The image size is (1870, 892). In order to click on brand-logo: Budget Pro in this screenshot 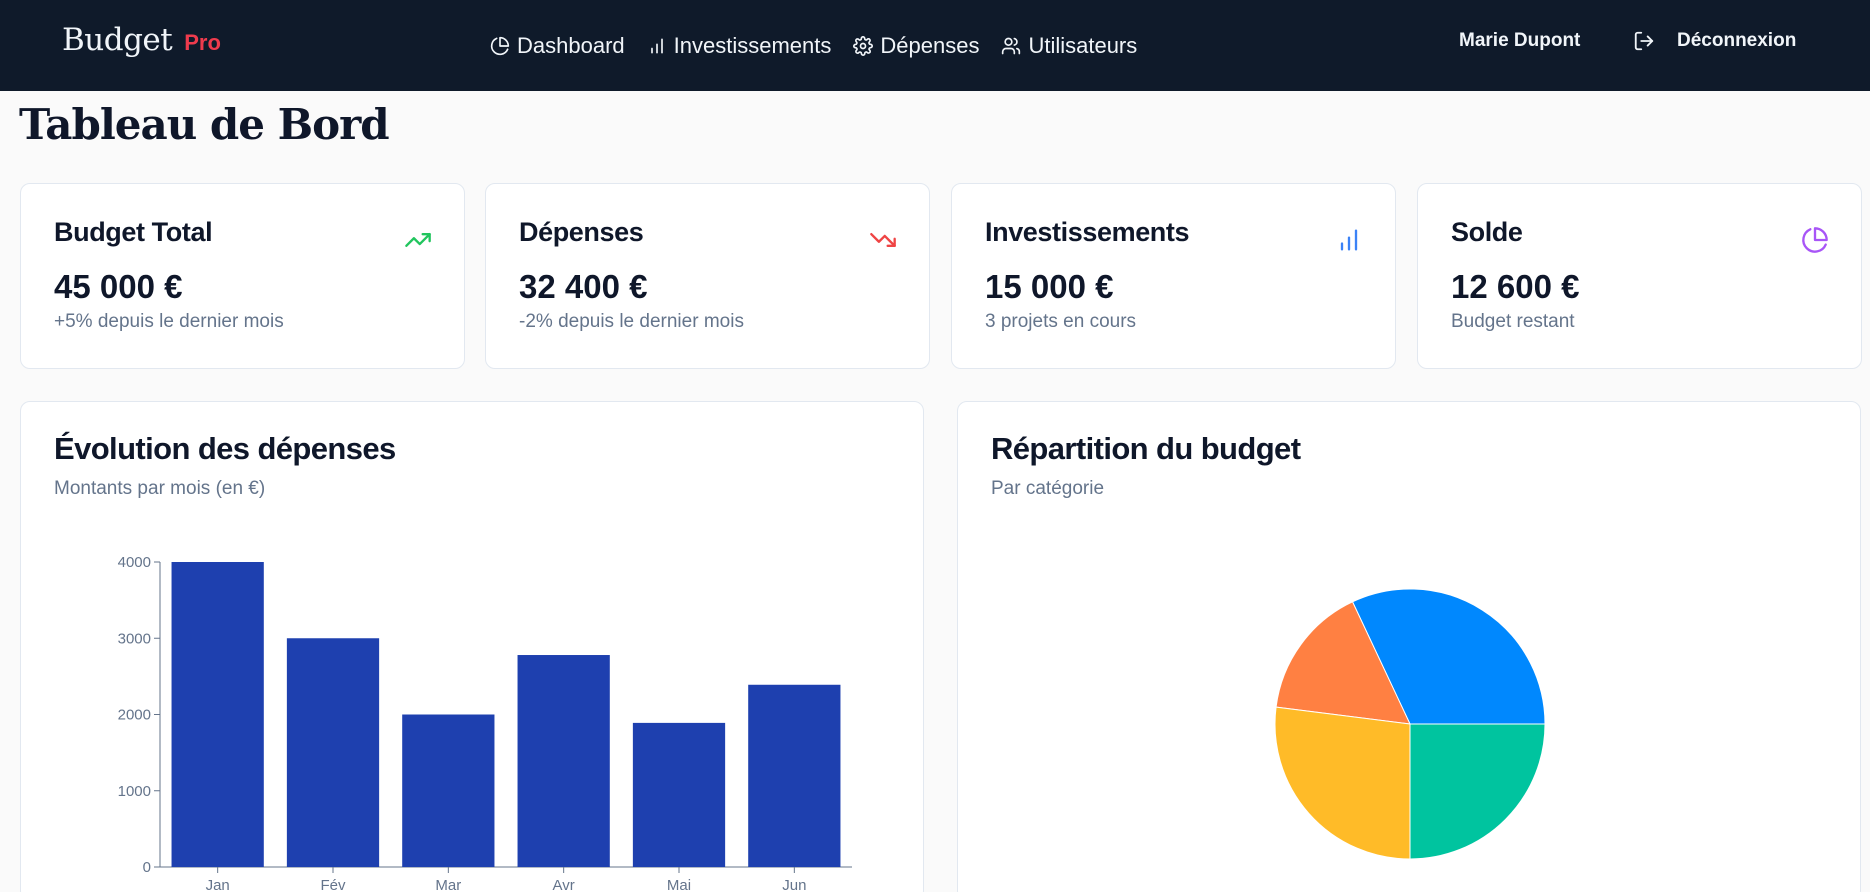, I will do `click(141, 40)`.